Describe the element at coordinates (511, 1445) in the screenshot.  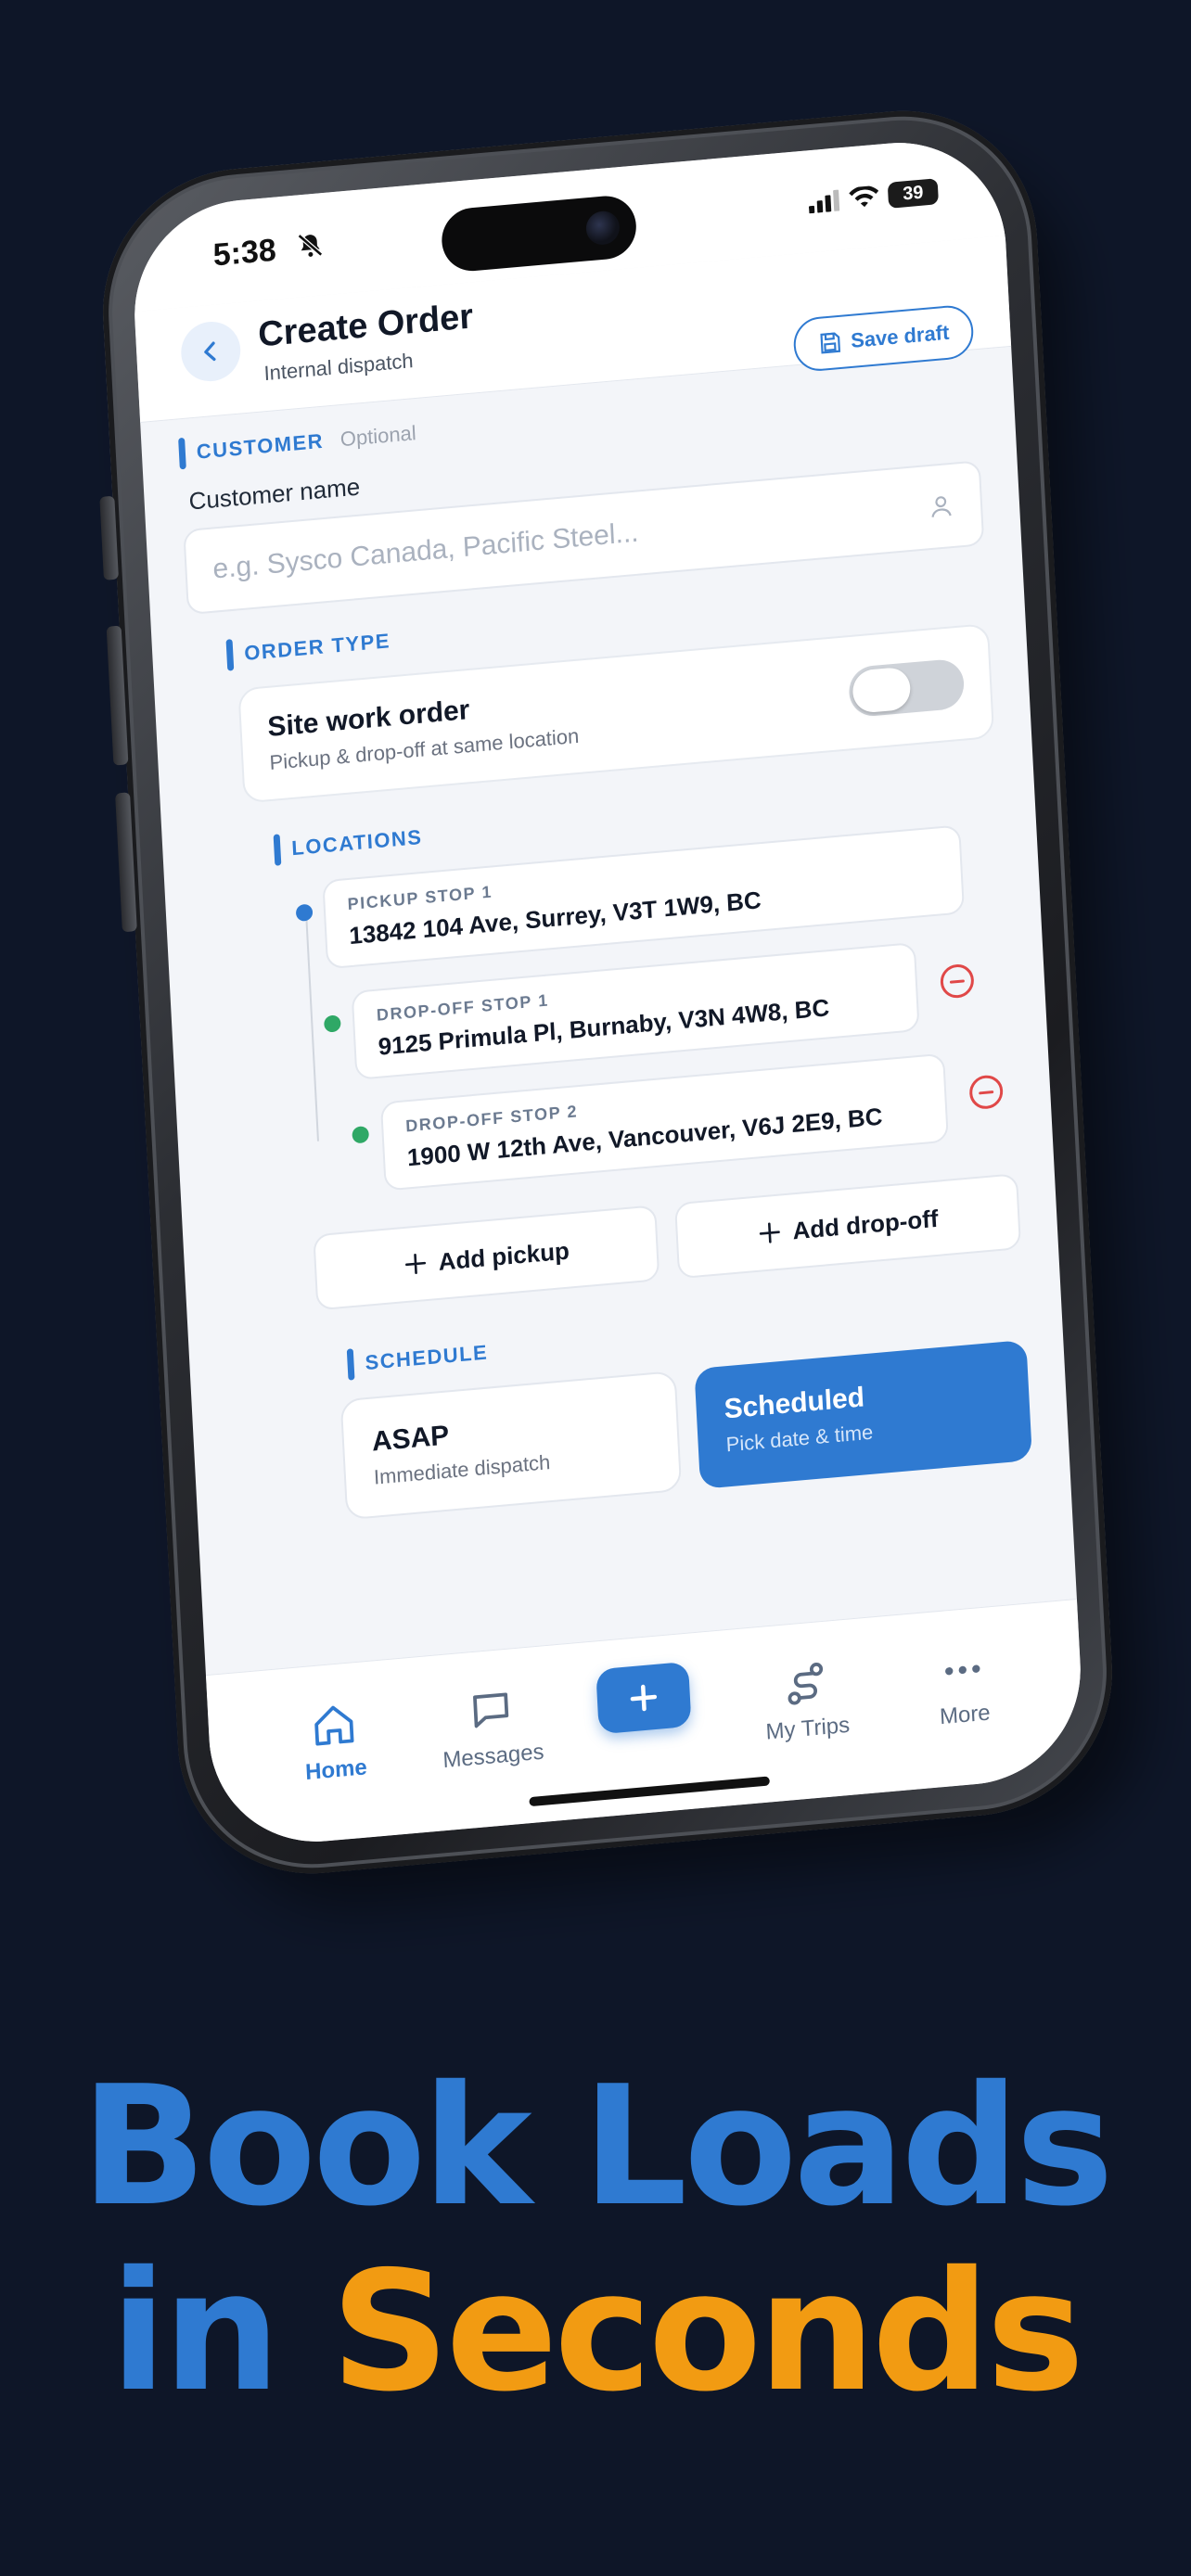
I see `schedule-asap-option: ASAP Immediate dispatch` at that location.